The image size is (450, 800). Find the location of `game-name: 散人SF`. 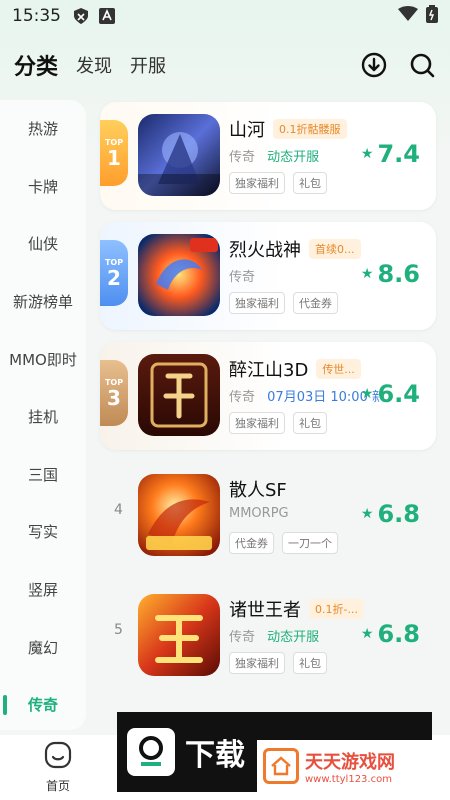

game-name: 散人SF is located at coordinates (258, 490).